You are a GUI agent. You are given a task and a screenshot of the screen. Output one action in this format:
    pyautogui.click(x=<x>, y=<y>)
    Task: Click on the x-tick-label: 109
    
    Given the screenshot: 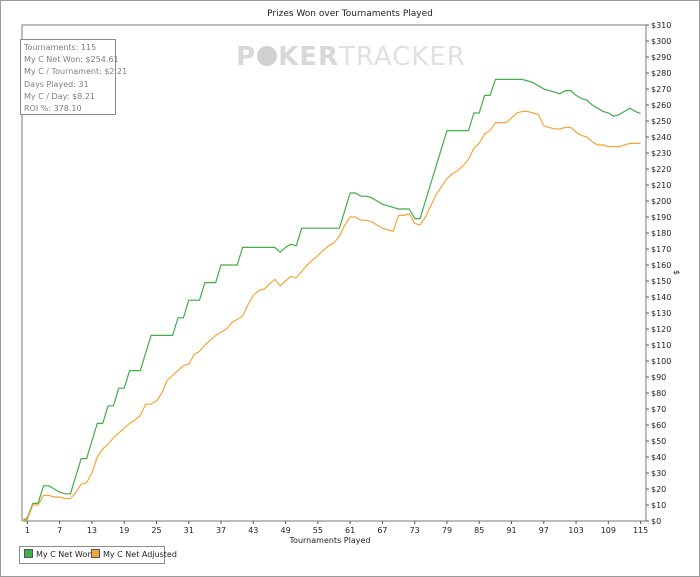 What is the action you would take?
    pyautogui.click(x=608, y=530)
    